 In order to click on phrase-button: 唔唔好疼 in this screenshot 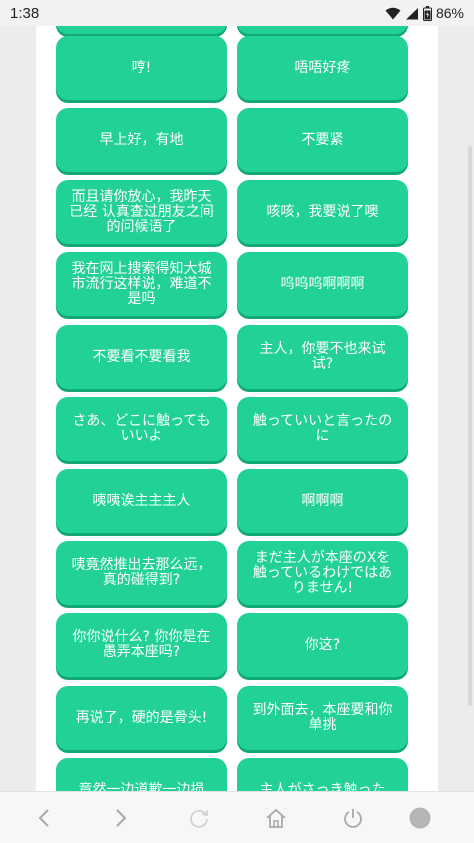, I will do `click(322, 68)`.